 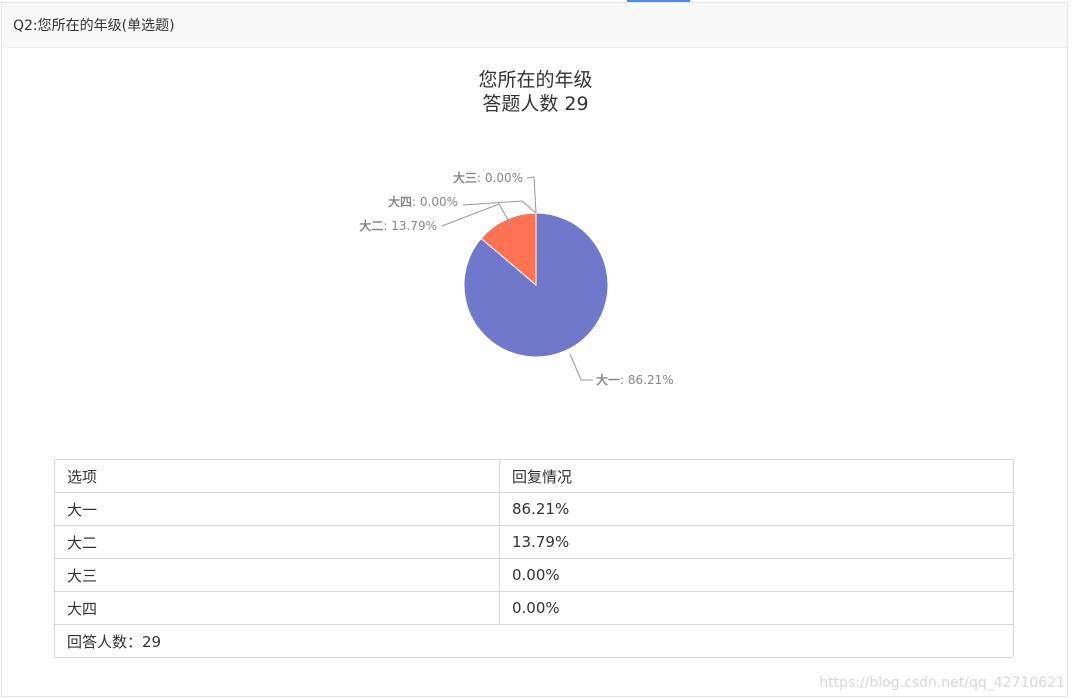 What do you see at coordinates (635, 379) in the screenshot?
I see `pie-data-label: 大一: 86.21%` at bounding box center [635, 379].